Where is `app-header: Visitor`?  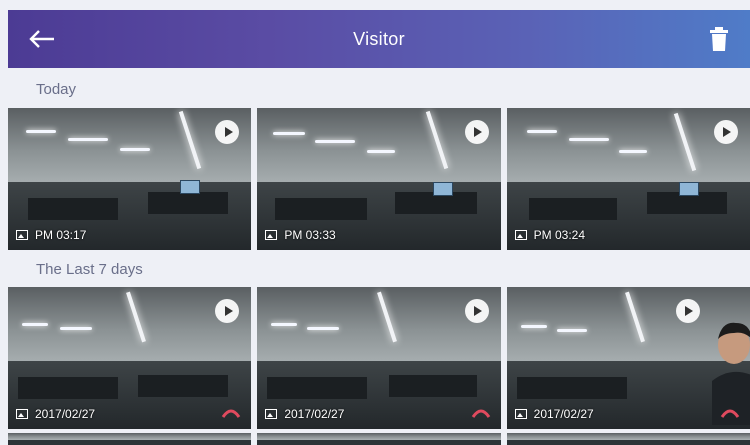 app-header: Visitor is located at coordinates (379, 39).